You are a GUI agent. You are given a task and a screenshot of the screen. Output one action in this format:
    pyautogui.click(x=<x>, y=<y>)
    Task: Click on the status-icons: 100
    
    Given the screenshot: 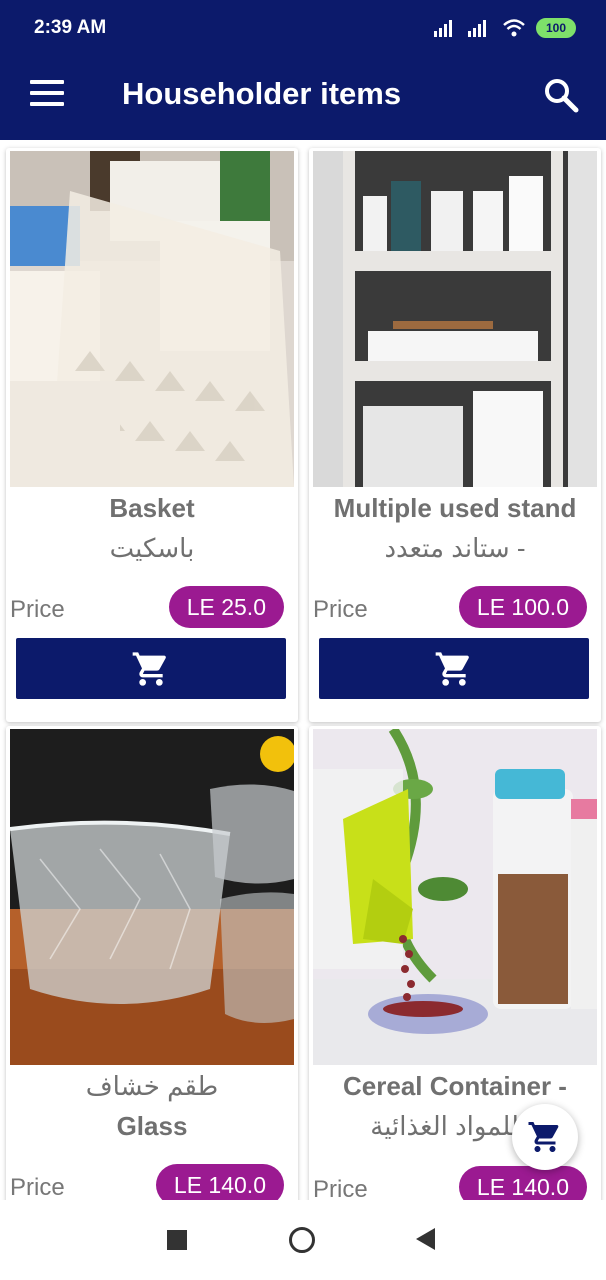 What is the action you would take?
    pyautogui.click(x=505, y=28)
    